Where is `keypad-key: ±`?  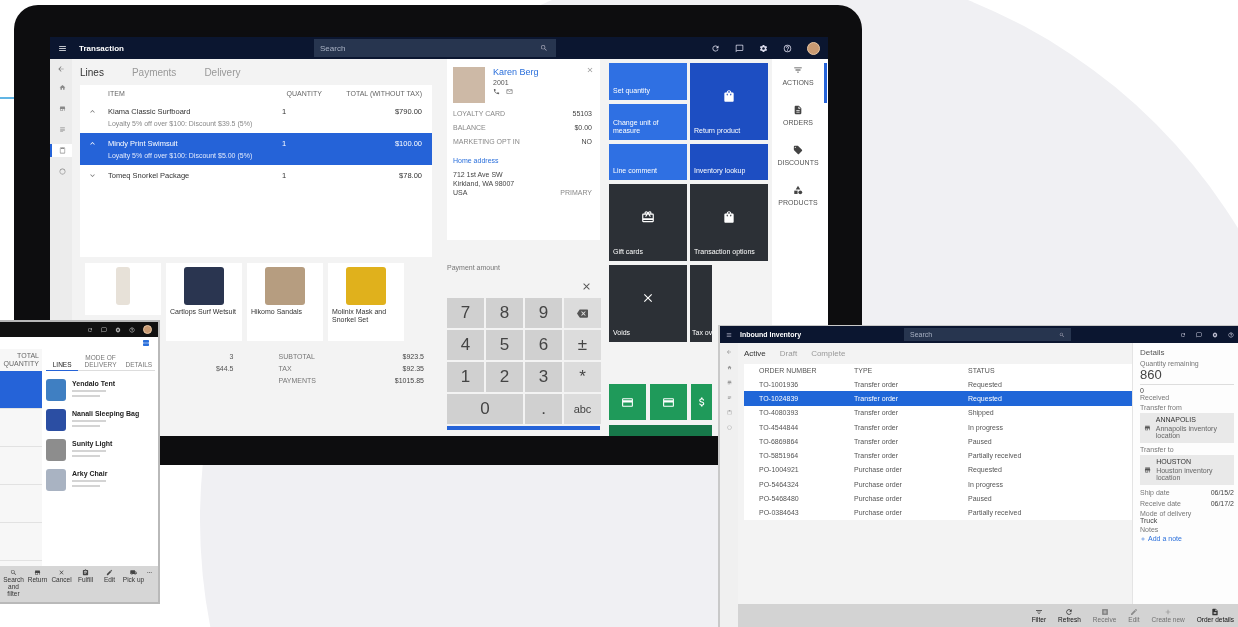 keypad-key: ± is located at coordinates (582, 345).